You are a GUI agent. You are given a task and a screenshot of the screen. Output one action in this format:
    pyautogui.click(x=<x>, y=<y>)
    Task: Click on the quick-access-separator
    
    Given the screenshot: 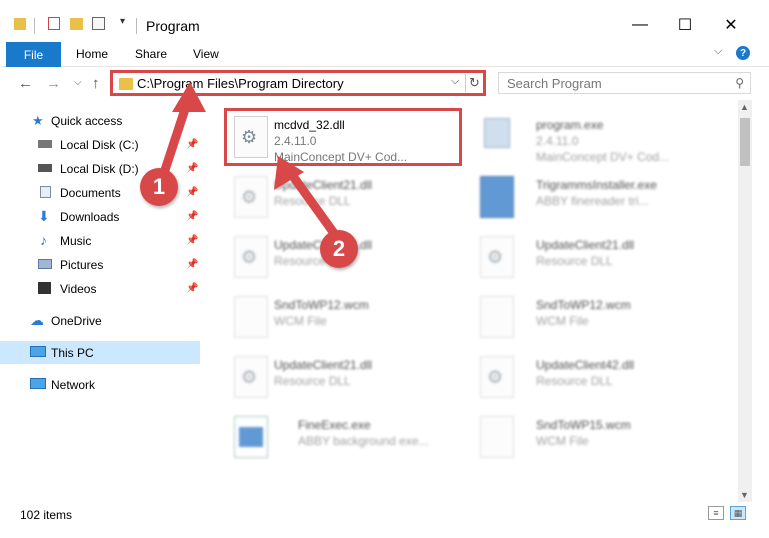 What is the action you would take?
    pyautogui.click(x=34, y=26)
    